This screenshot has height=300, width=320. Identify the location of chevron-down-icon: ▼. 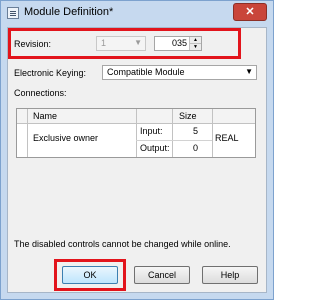
(249, 71).